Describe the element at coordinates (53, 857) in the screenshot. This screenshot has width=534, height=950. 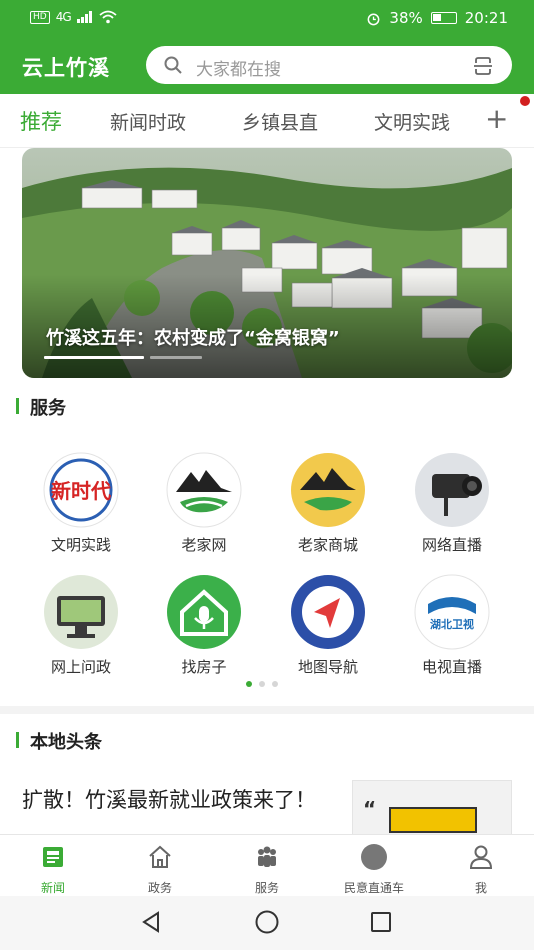
I see `news-icon` at that location.